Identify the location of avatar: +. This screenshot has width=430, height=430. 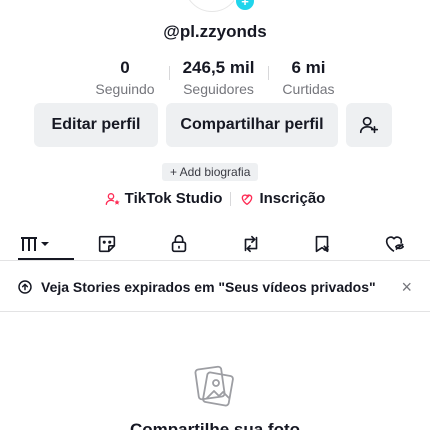
(220, 6).